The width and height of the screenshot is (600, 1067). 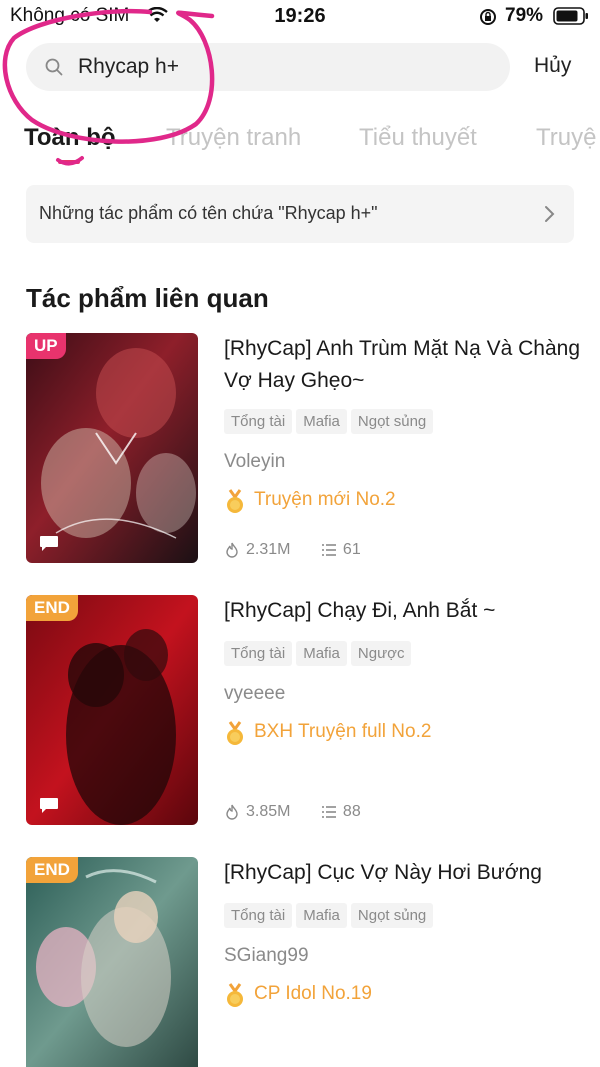 I want to click on story-stats: 2.31M 61, so click(x=305, y=550).